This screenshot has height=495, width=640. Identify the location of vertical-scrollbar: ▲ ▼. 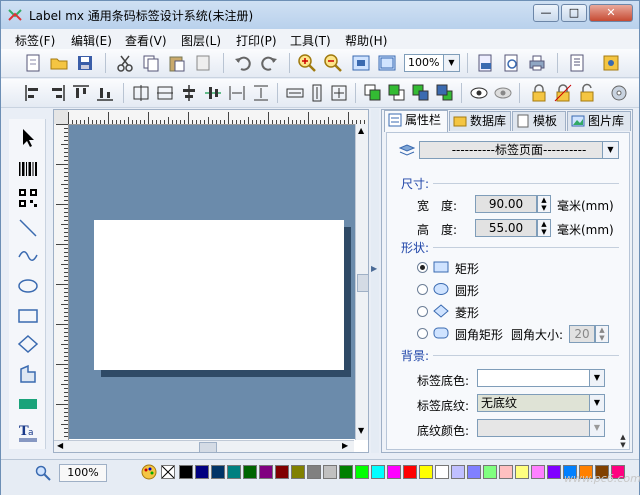
(361, 282).